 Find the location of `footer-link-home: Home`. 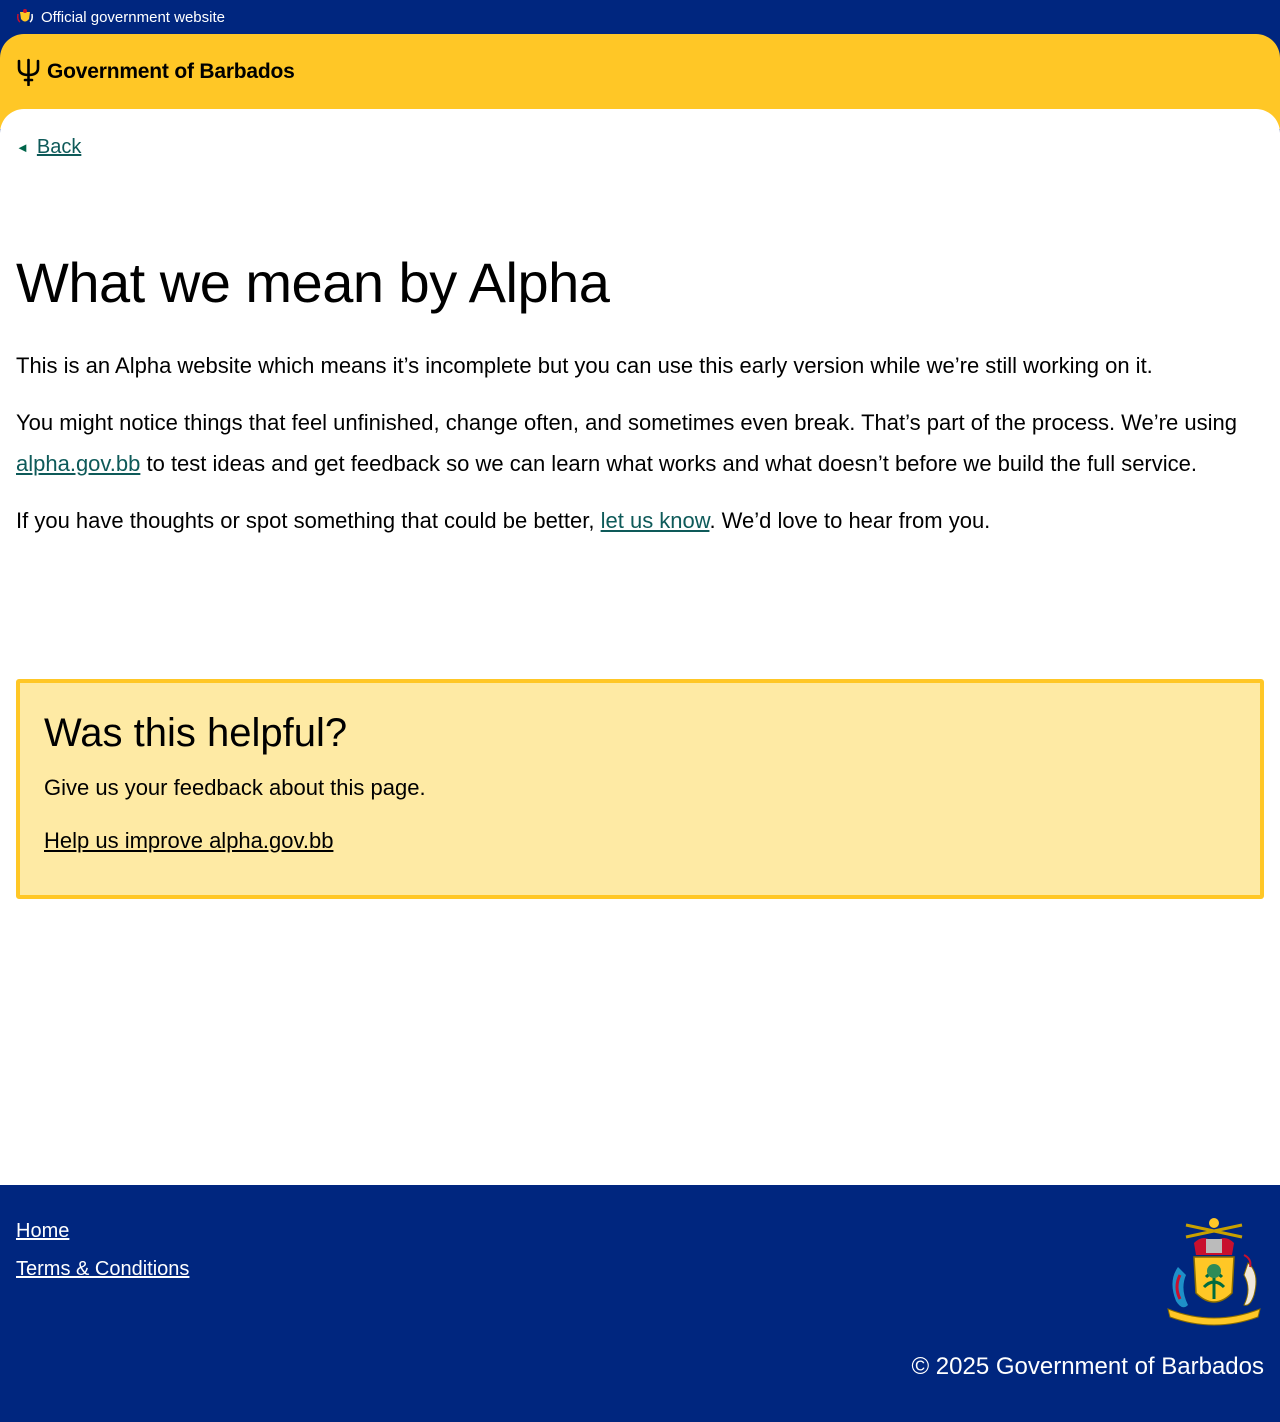

footer-link-home: Home is located at coordinates (102, 1231).